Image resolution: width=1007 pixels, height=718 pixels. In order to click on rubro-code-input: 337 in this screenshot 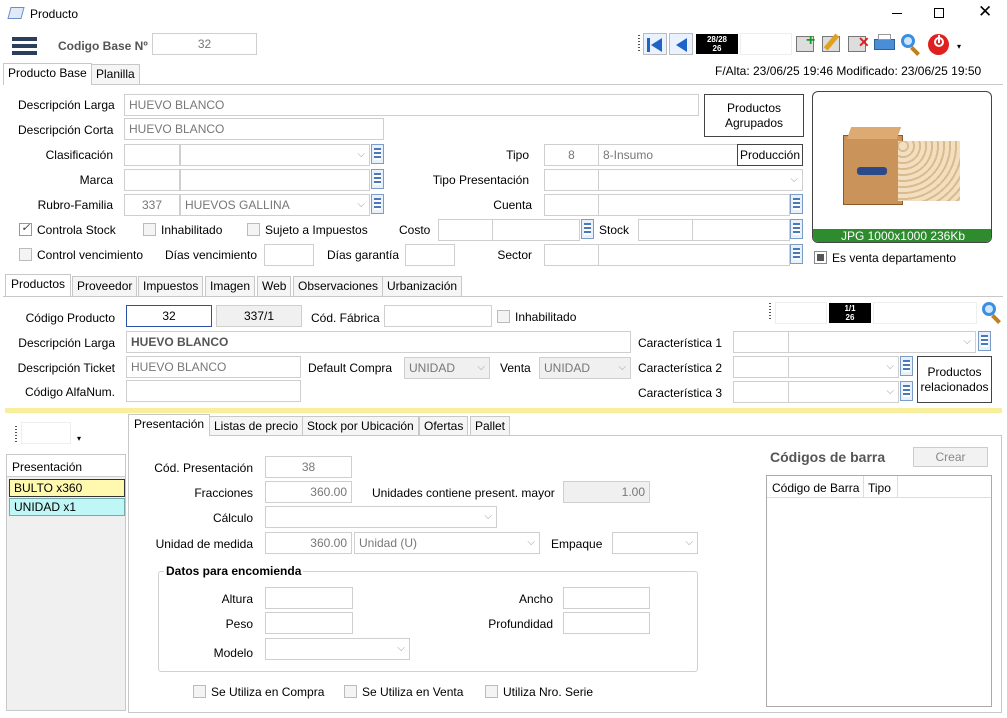, I will do `click(152, 205)`.